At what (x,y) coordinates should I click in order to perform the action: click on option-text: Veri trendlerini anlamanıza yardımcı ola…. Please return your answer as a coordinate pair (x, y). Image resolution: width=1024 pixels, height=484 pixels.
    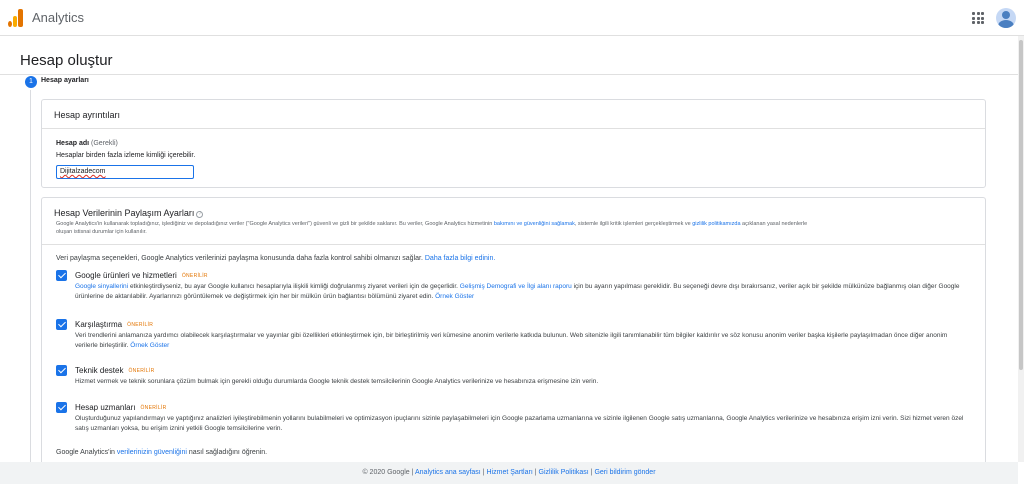
    Looking at the image, I should click on (440, 335).